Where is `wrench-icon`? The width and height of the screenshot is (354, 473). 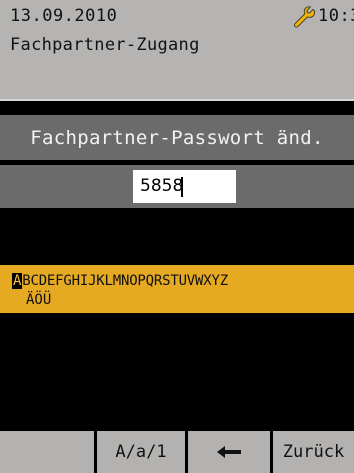
wrench-icon is located at coordinates (305, 17).